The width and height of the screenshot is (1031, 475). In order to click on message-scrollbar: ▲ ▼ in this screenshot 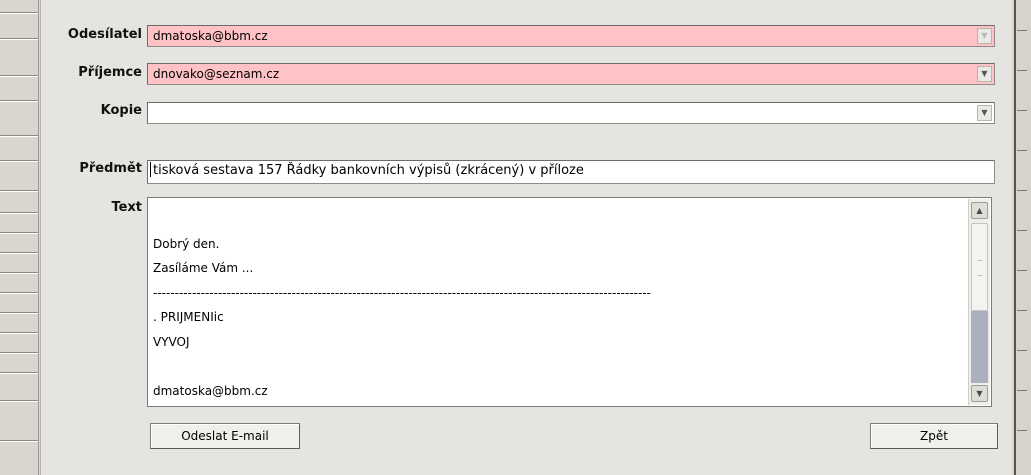, I will do `click(979, 302)`.